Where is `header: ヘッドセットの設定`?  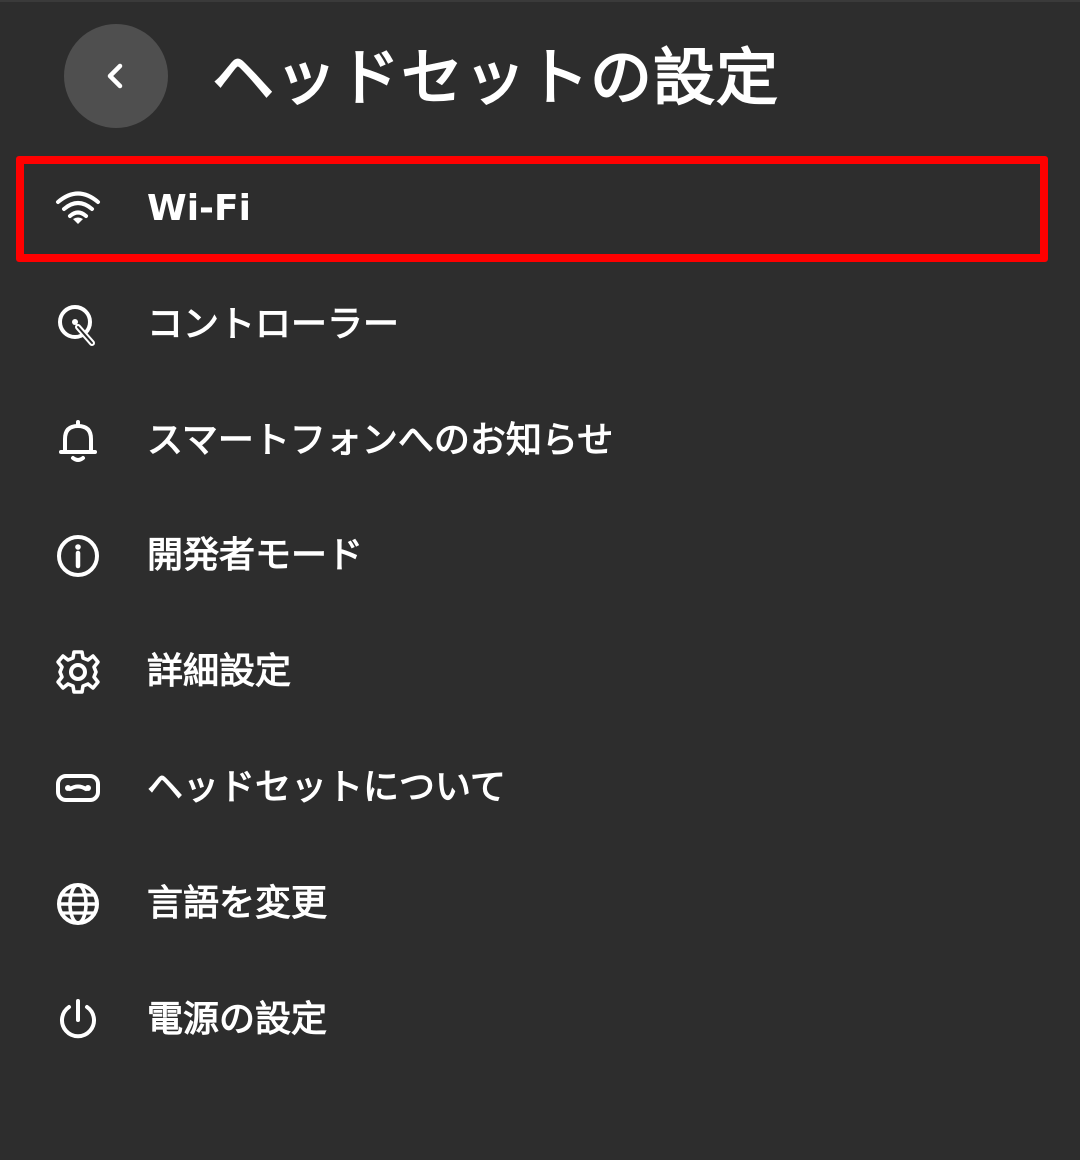
header: ヘッドセットの設定 is located at coordinates (540, 75).